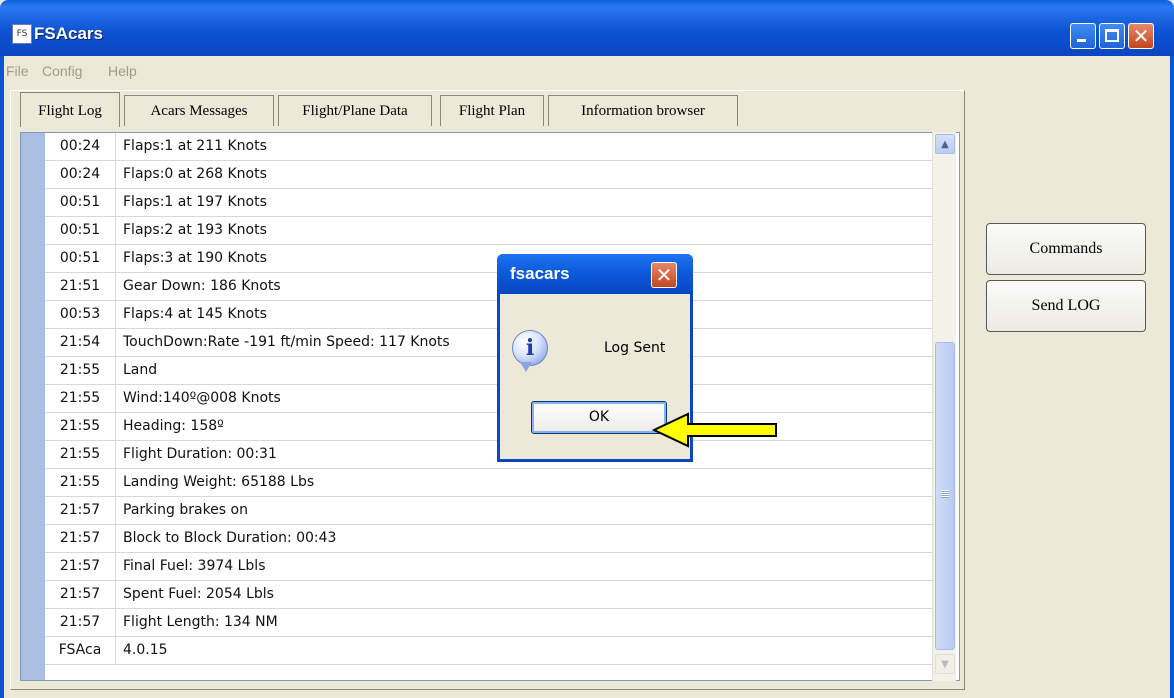 This screenshot has height=698, width=1174. I want to click on dialog-title: fsacars, so click(540, 273).